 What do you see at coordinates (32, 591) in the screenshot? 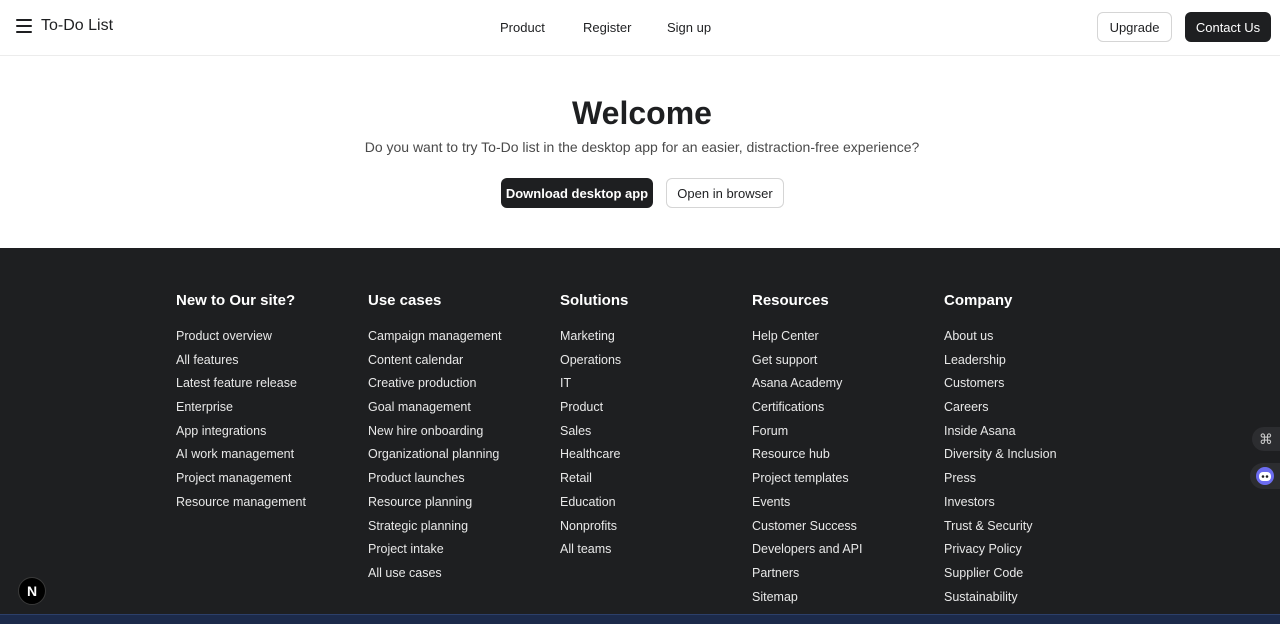
I see `next-dev-badge-icon: N` at bounding box center [32, 591].